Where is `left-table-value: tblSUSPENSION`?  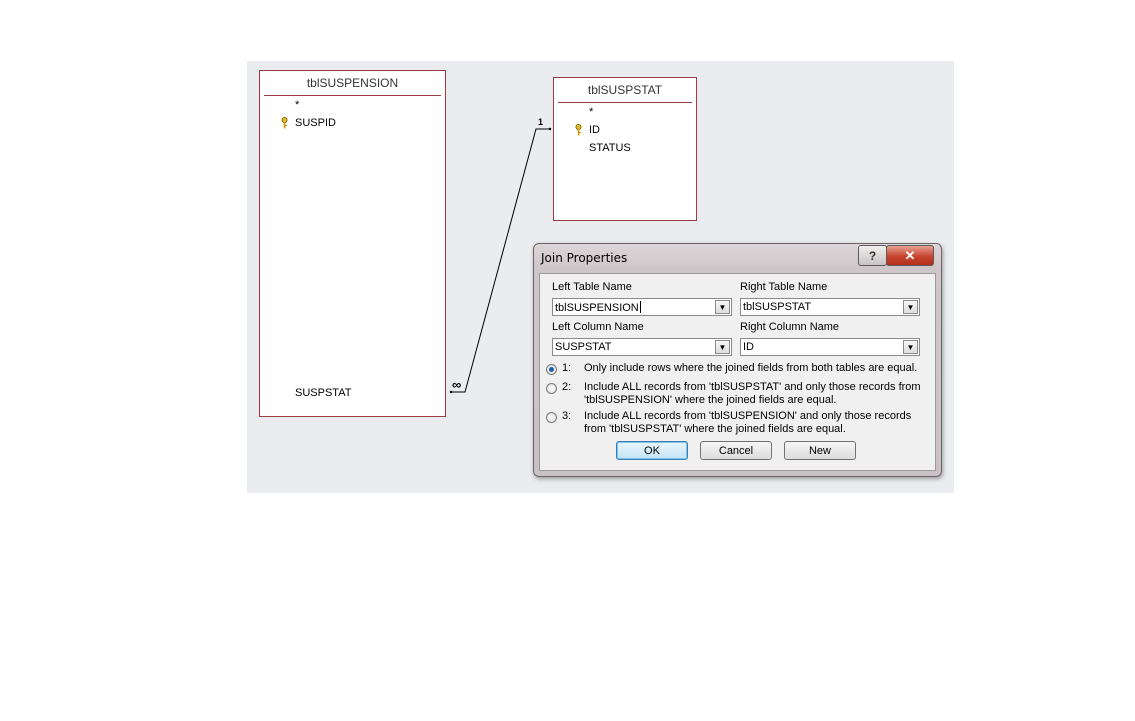
left-table-value: tblSUSPENSION is located at coordinates (598, 307).